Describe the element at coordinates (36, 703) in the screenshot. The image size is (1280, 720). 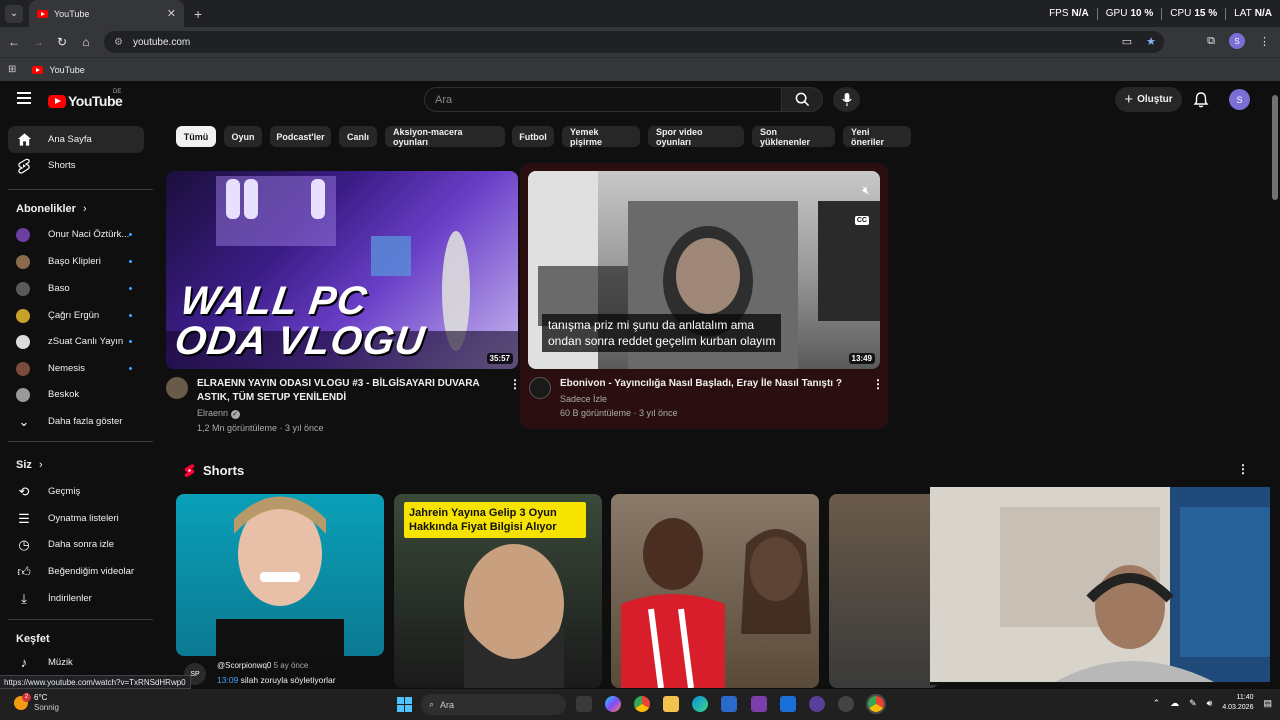
I see `weather-widget: 2 6°C Sonnig` at that location.